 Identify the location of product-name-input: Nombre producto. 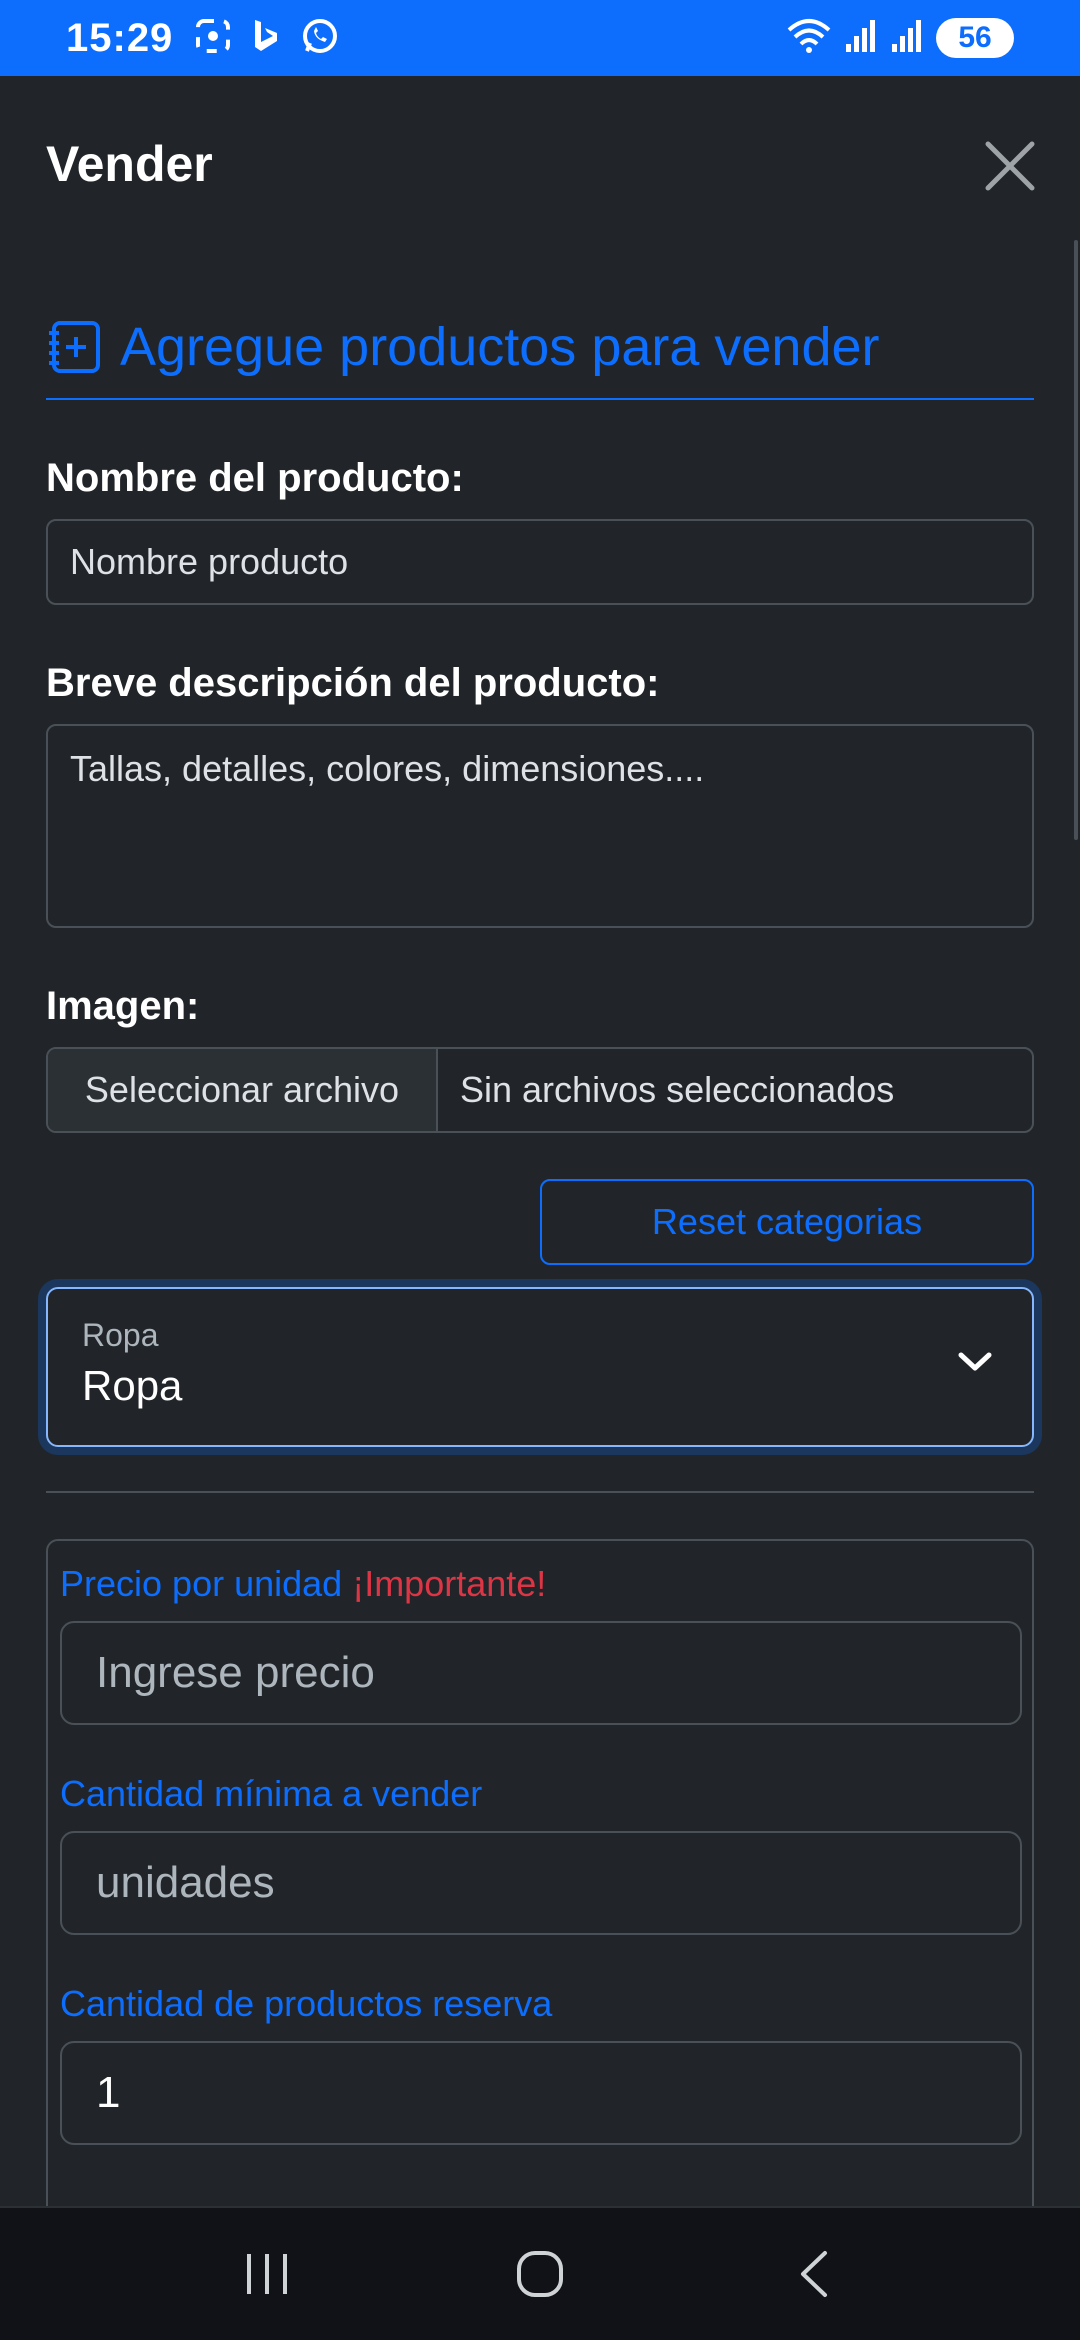
(540, 562).